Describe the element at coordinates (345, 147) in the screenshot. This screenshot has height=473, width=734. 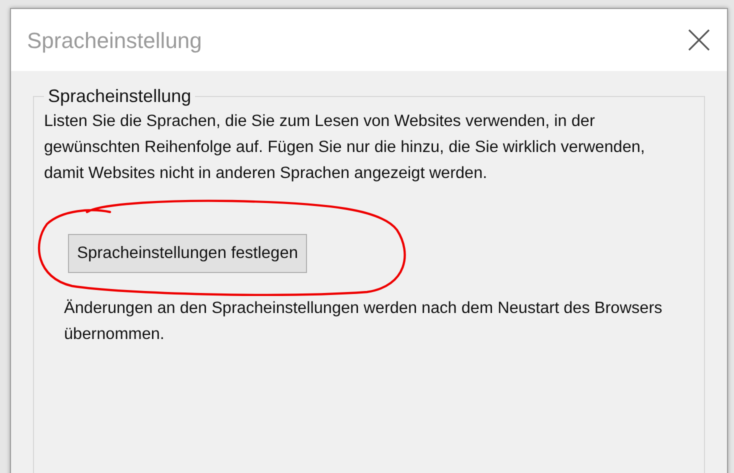
I see `description-text: Listen Sie die Sprachen, die Sie zum Lesen von Websites verwenden, in der gewünschten Reihenfolge auf. Fügen Sie nur die hinzu, die Sie wirklich verwenden, damit Websites nicht in anderen Sprachen angezeigt werden.` at that location.